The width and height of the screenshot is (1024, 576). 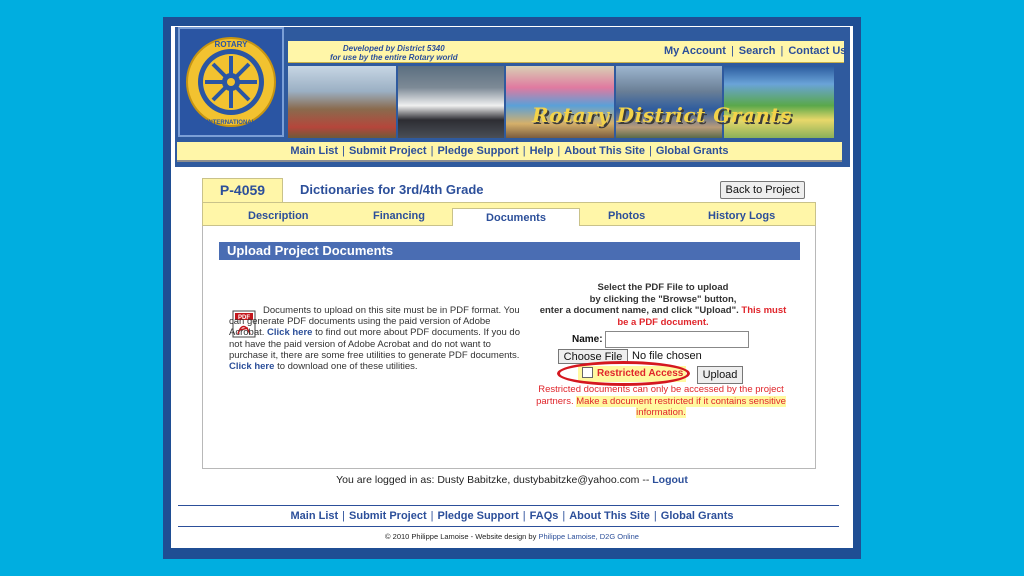 I want to click on designer-link: Philippe Lamoise, D2G Online, so click(x=588, y=536).